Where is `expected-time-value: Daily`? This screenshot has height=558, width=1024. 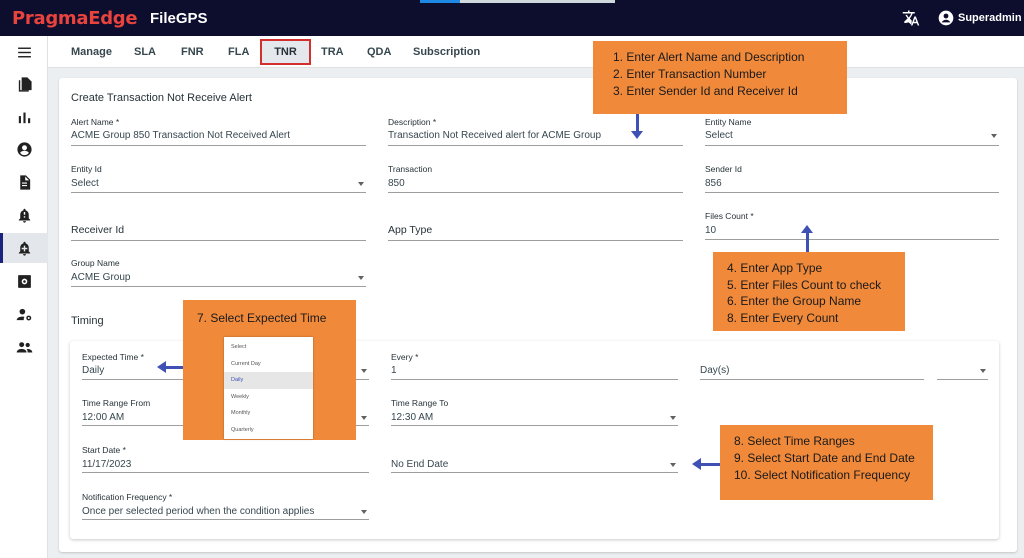
expected-time-value: Daily is located at coordinates (93, 370).